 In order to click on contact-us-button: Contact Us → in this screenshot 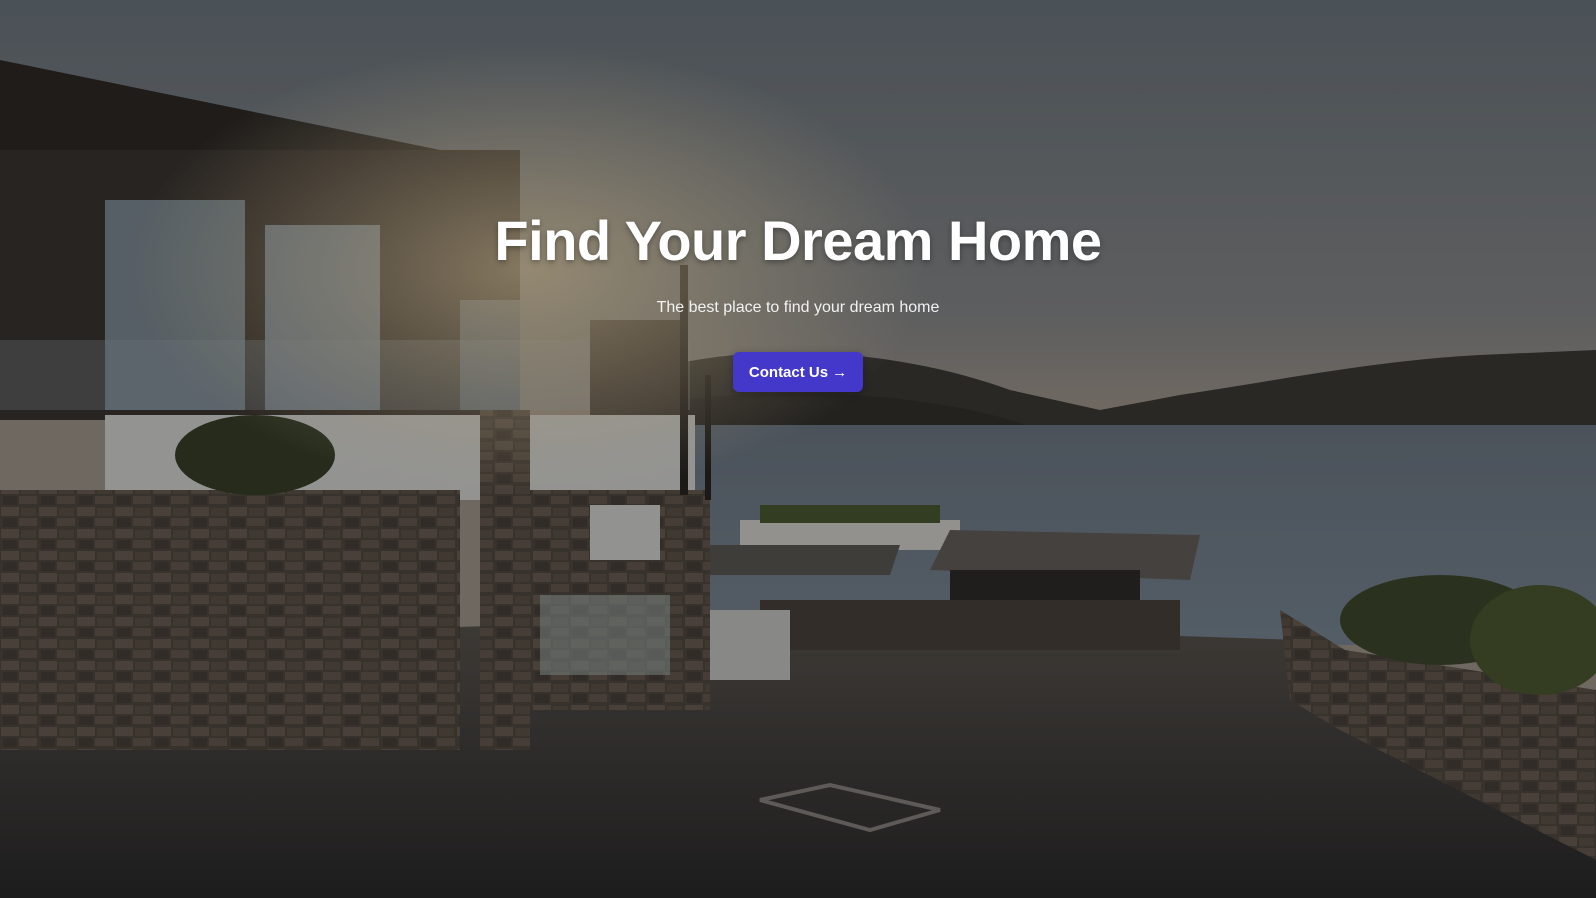, I will do `click(798, 372)`.